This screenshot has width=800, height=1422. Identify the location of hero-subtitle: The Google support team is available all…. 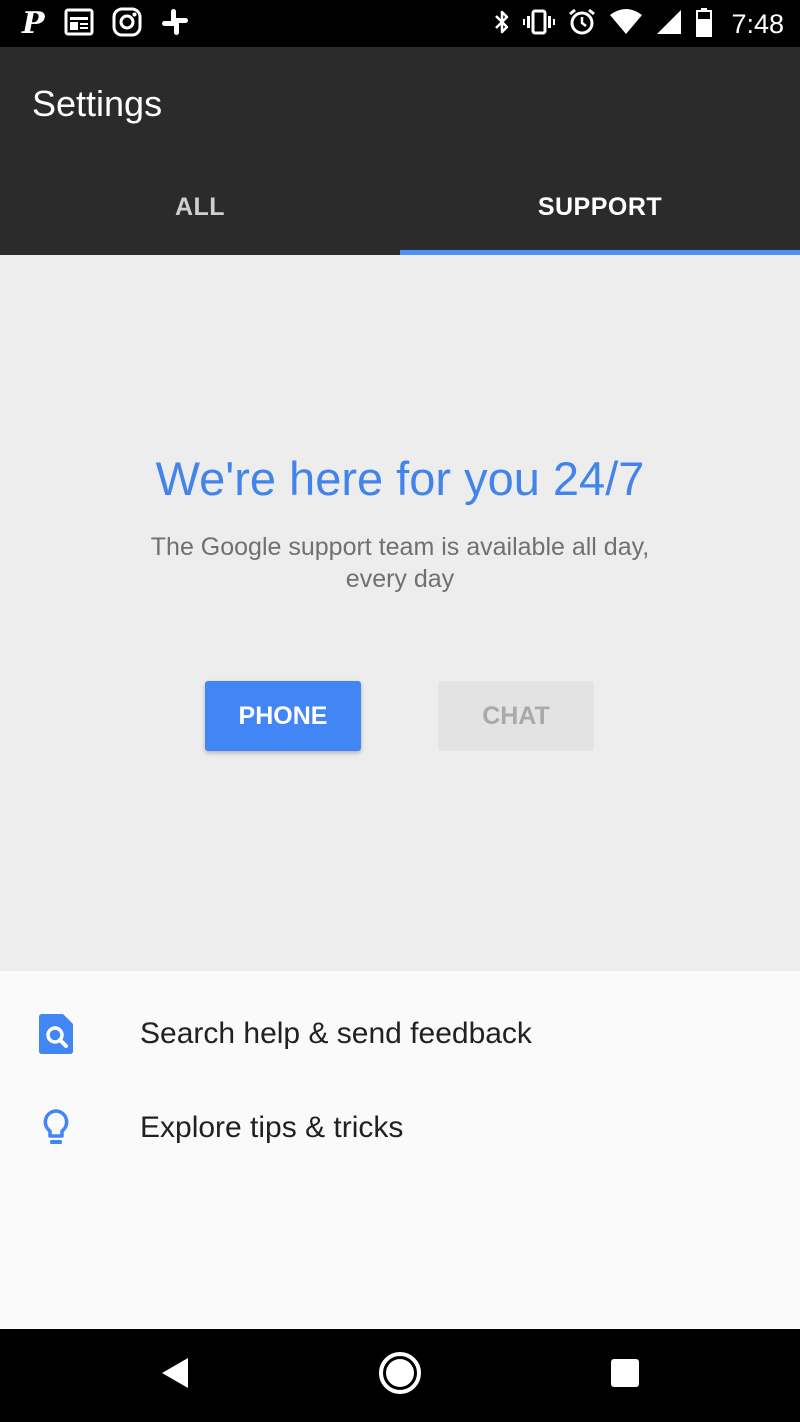
(400, 563).